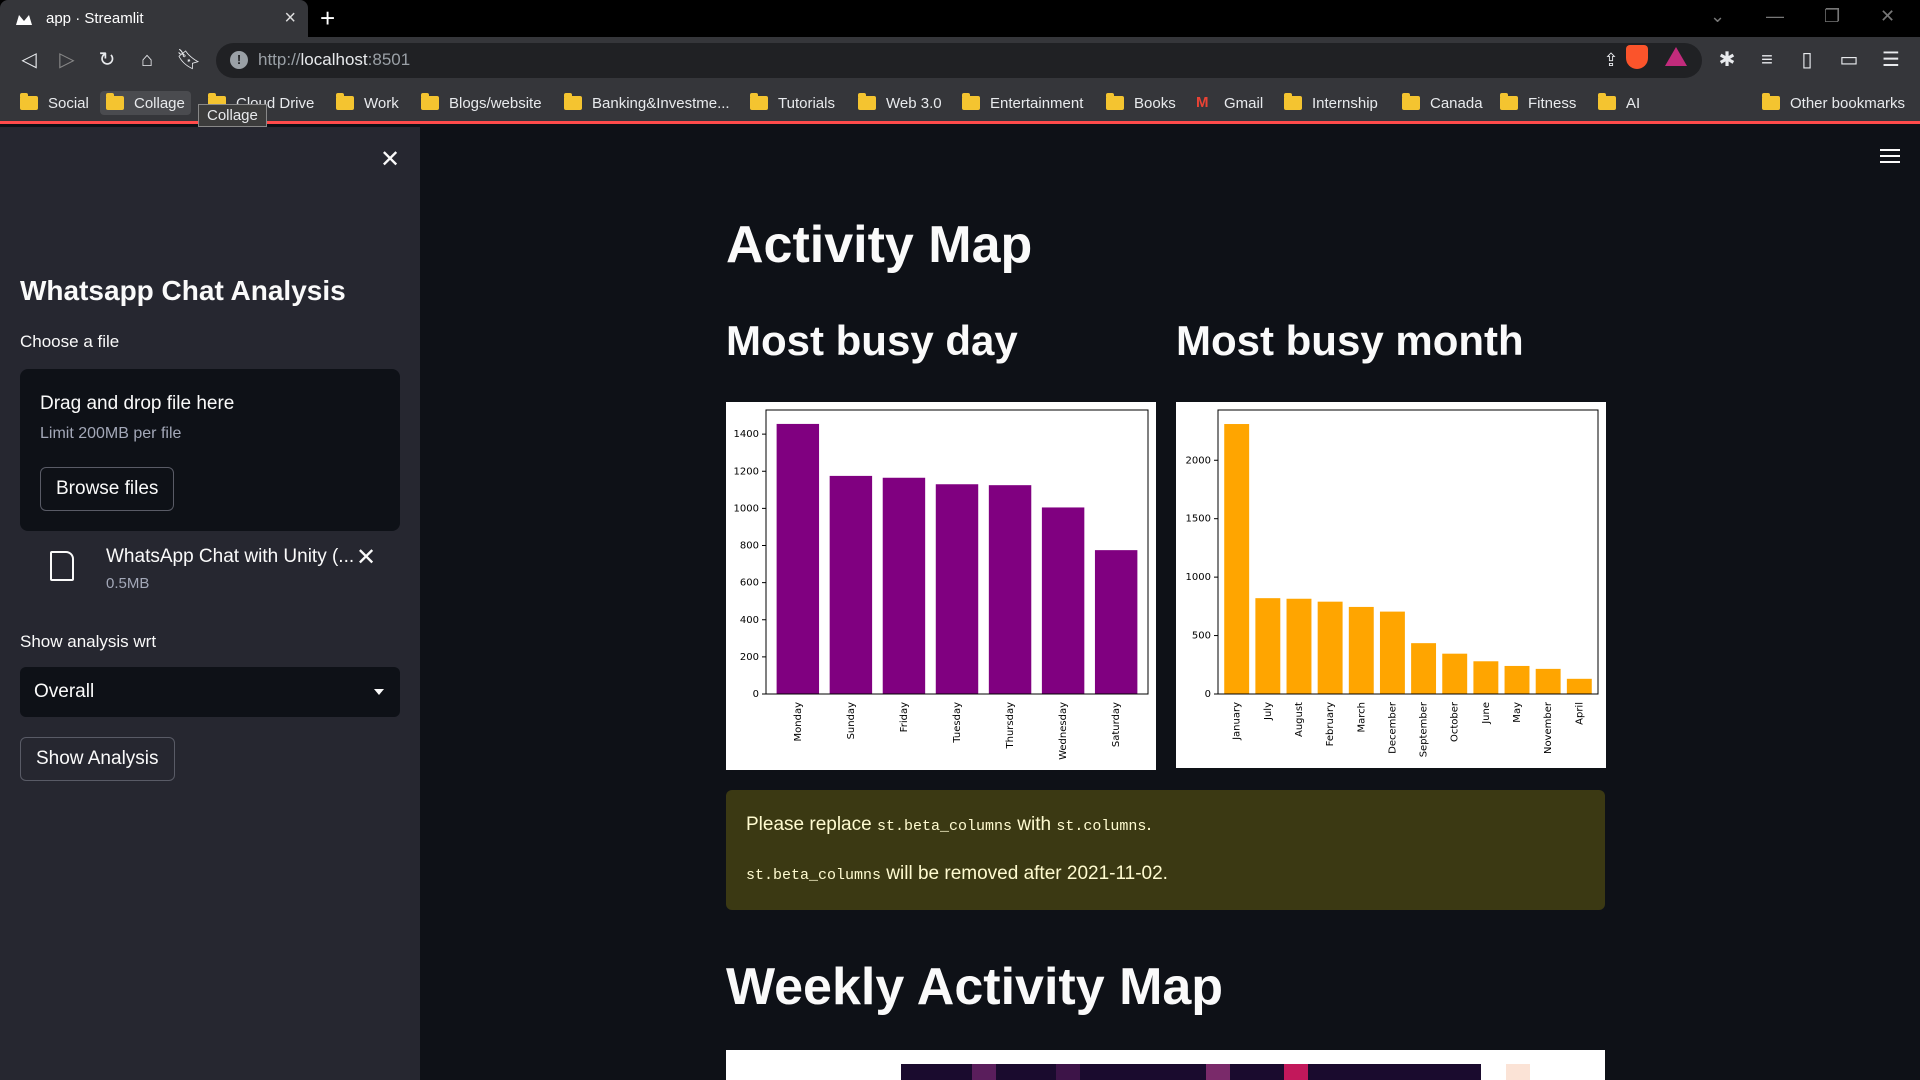 Image resolution: width=1920 pixels, height=1080 pixels. What do you see at coordinates (1350, 340) in the screenshot?
I see `busy-month-title: Most busy month` at bounding box center [1350, 340].